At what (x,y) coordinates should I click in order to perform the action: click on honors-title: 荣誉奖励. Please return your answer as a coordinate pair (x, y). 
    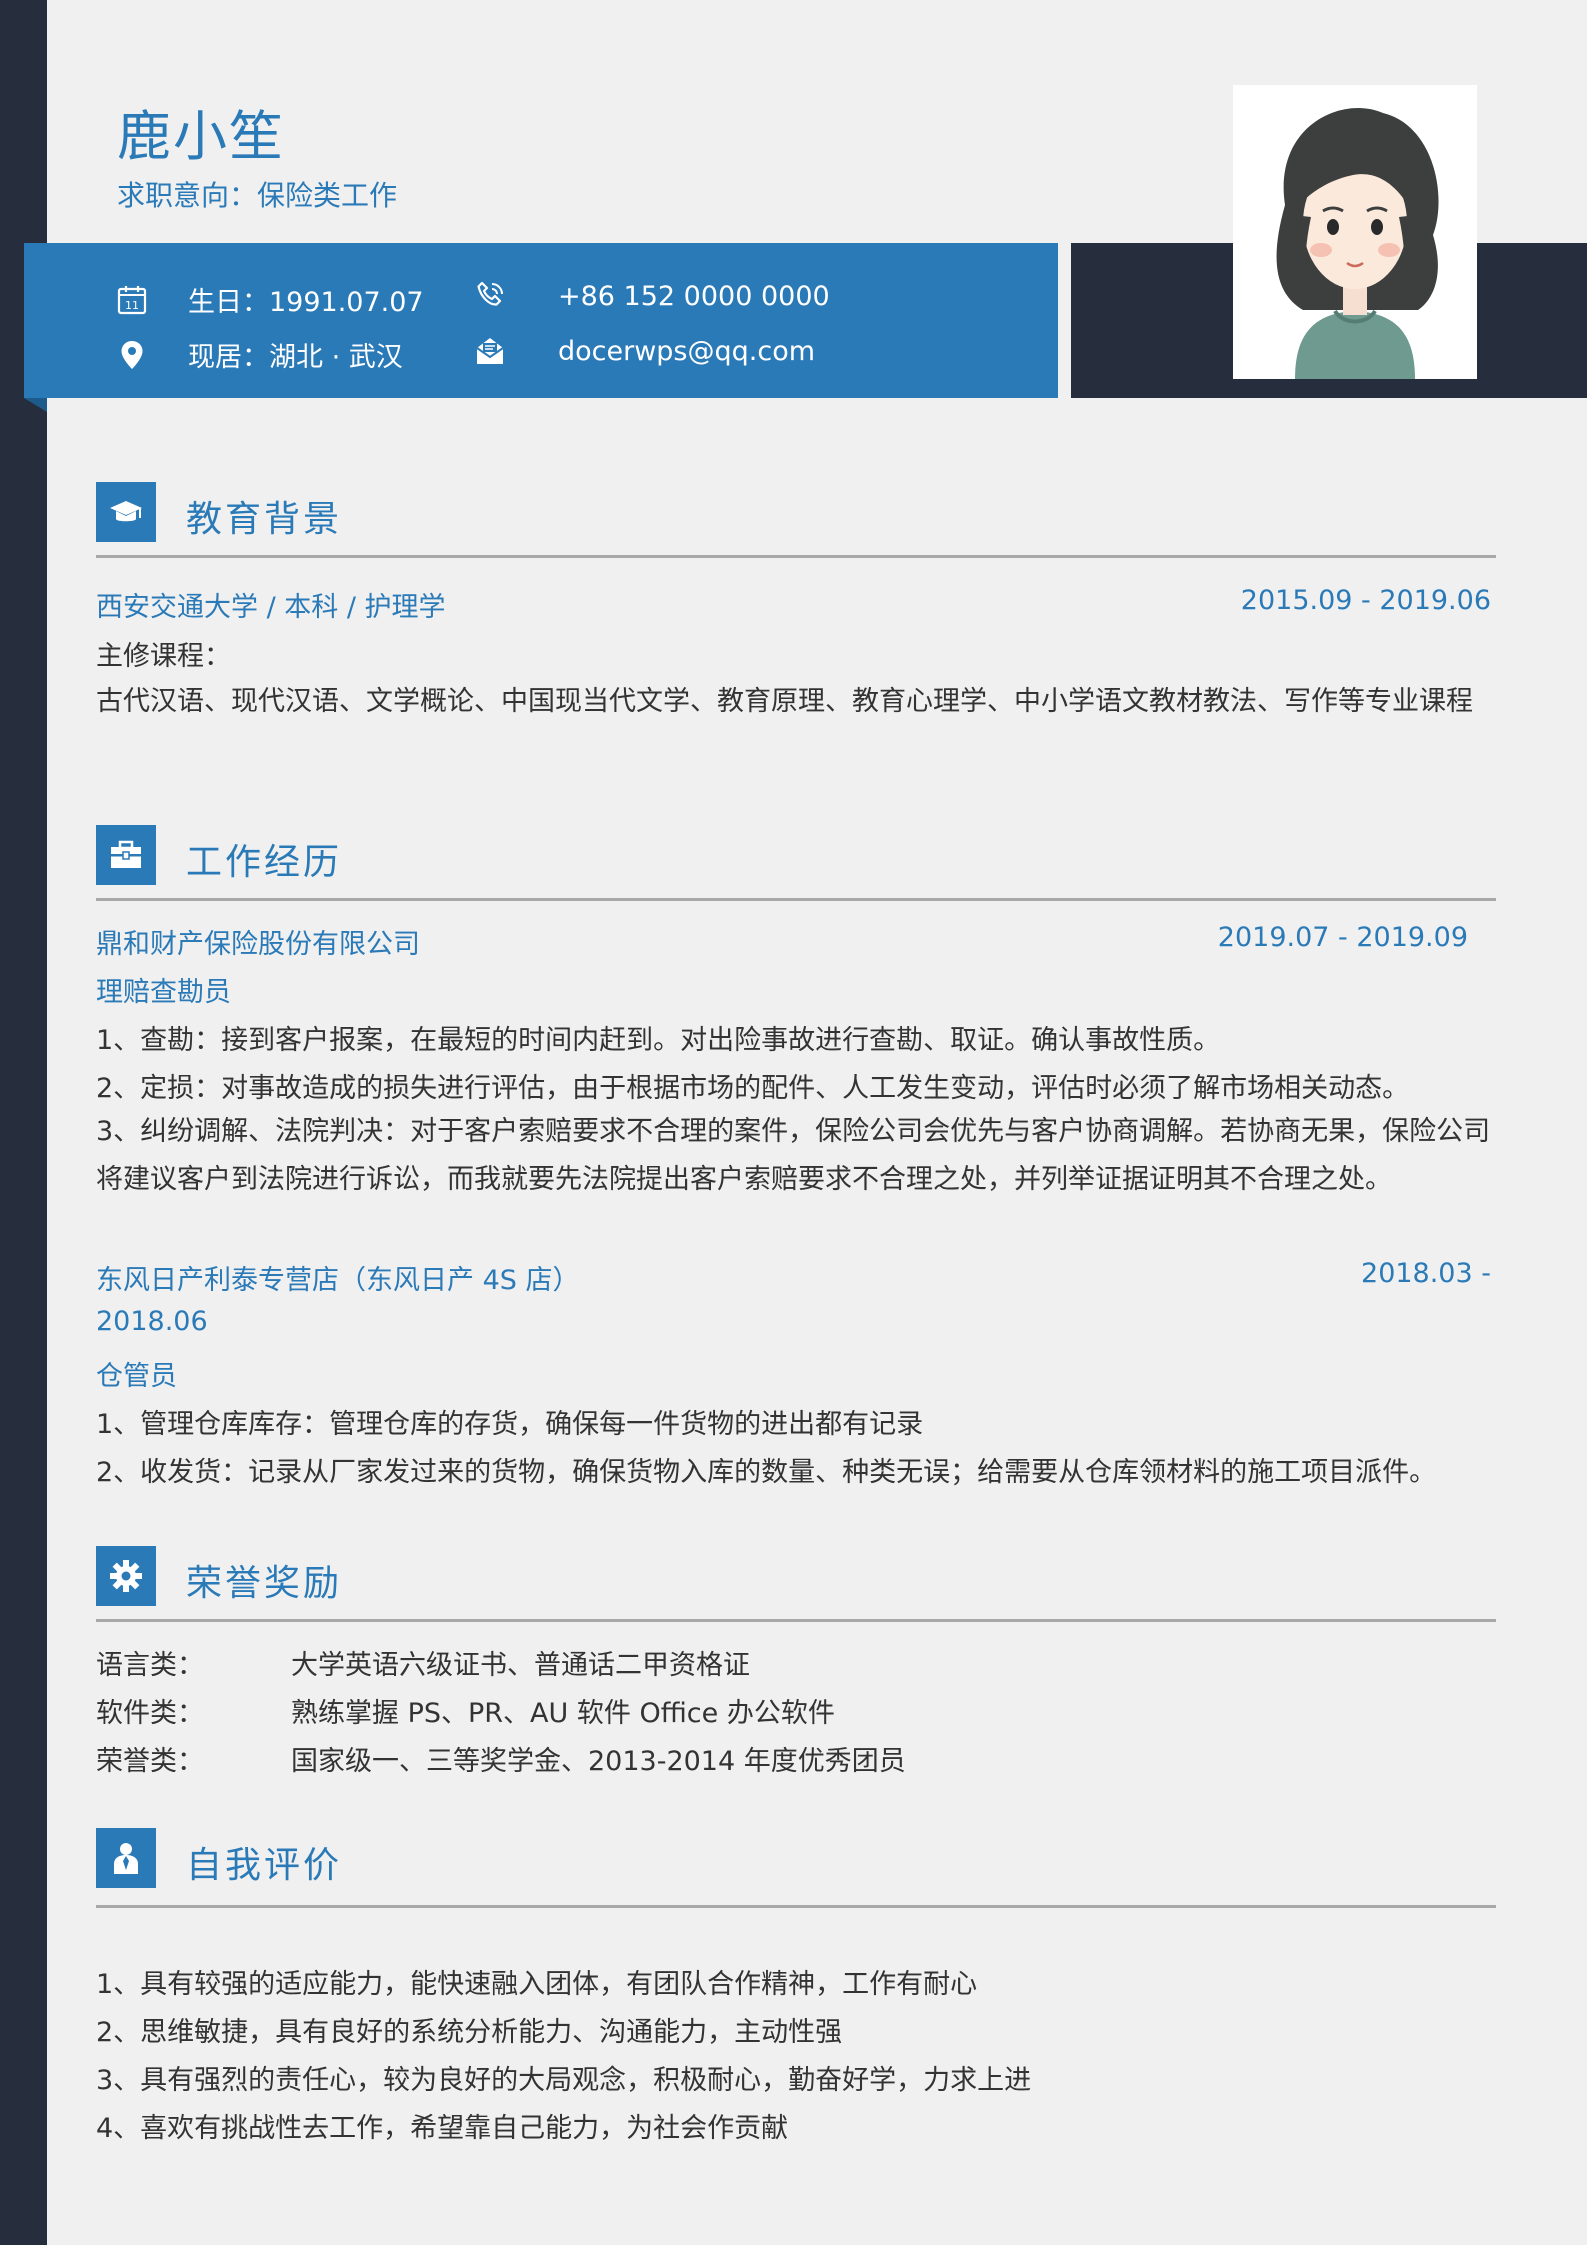
    Looking at the image, I should click on (264, 1583).